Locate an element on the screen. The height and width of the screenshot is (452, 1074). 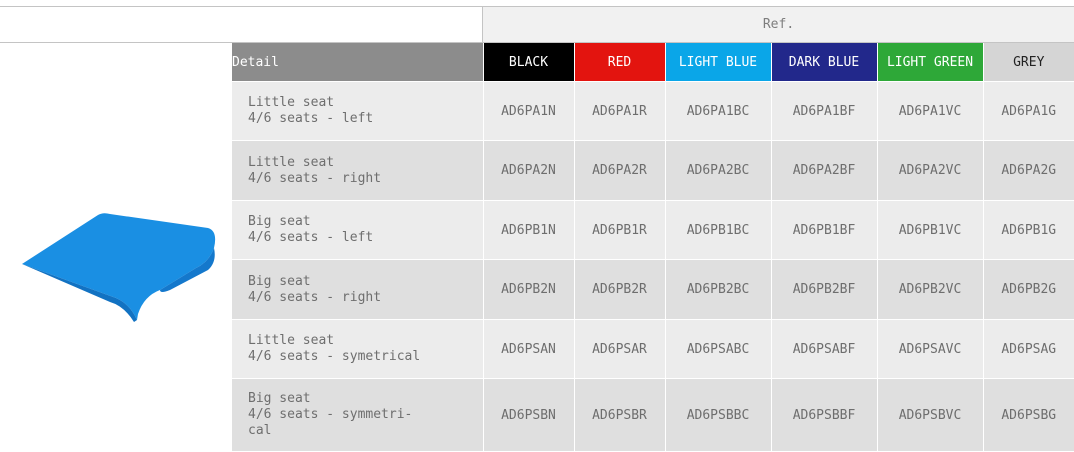
color-header-light-green: LIGHT GREEN is located at coordinates (930, 62).